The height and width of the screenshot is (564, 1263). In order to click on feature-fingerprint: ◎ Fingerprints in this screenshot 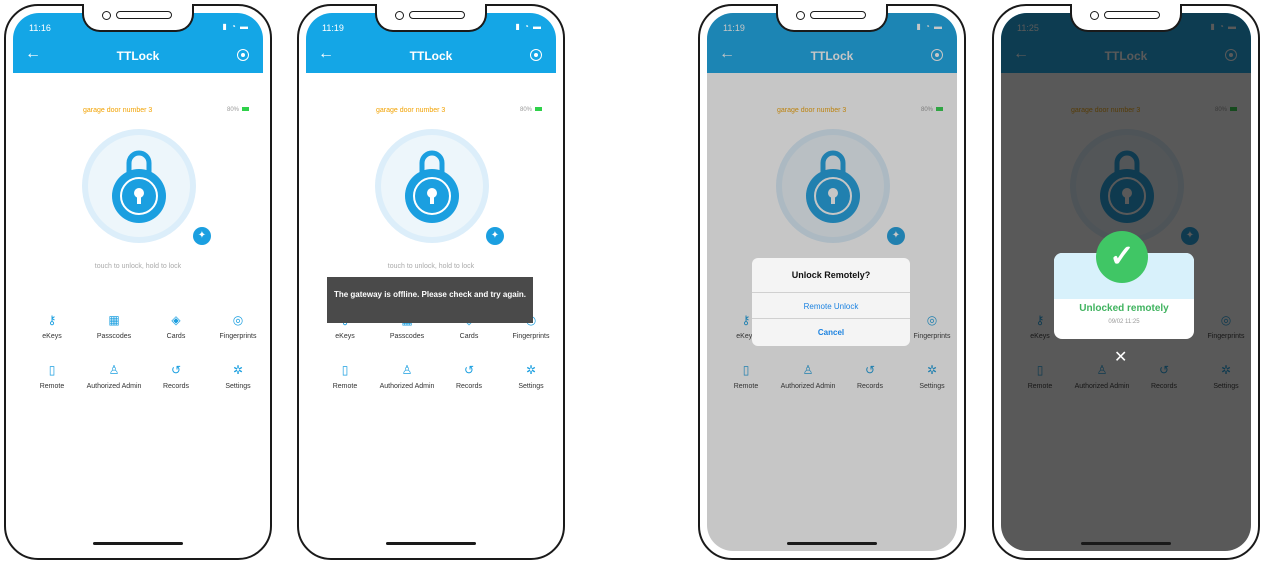, I will do `click(235, 327)`.